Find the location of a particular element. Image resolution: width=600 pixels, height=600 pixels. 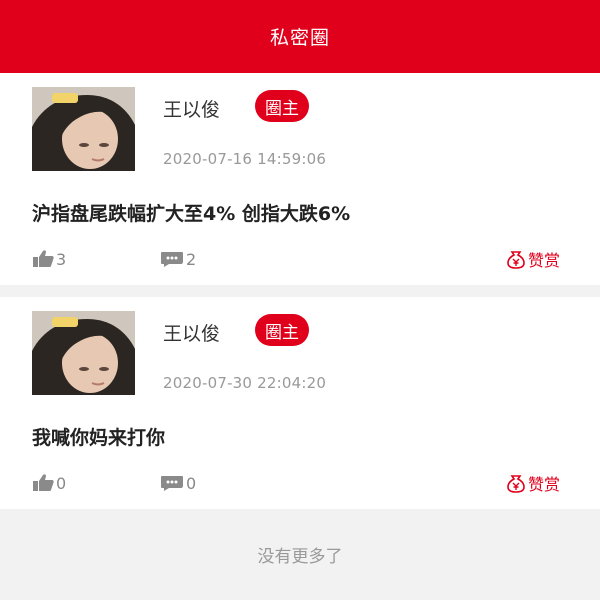

post-content: 沪指盘尾跌幅扩大至4% 创指大跌6% is located at coordinates (191, 212).